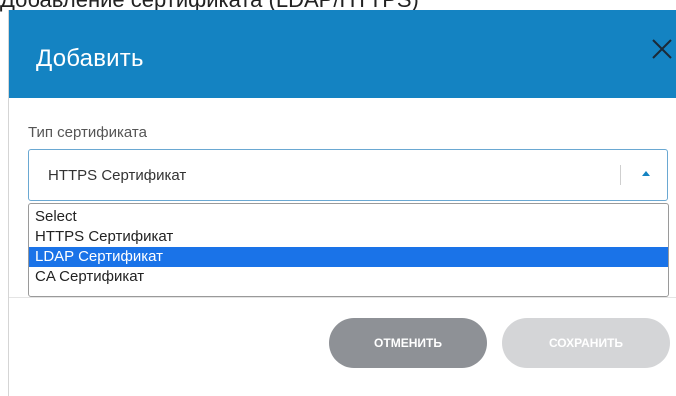 The height and width of the screenshot is (396, 676). Describe the element at coordinates (348, 217) in the screenshot. I see `option-select: Select` at that location.